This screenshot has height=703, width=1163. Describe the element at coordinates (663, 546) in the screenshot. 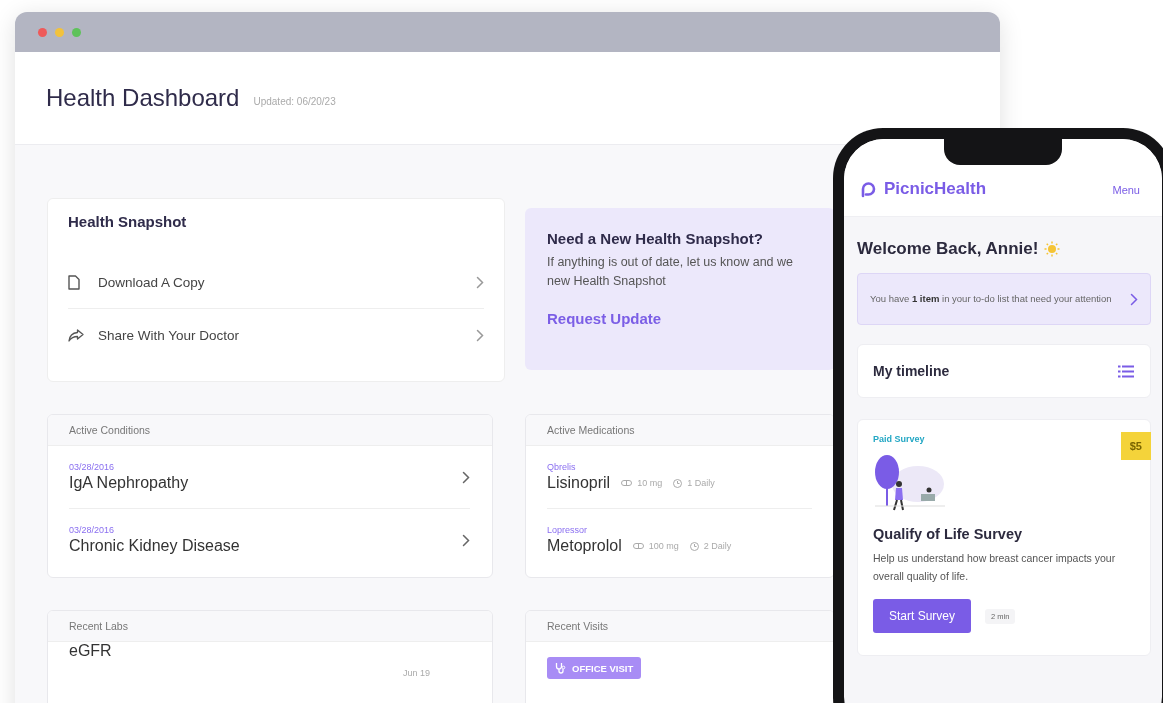

I see `dose-text: 100 mg` at that location.